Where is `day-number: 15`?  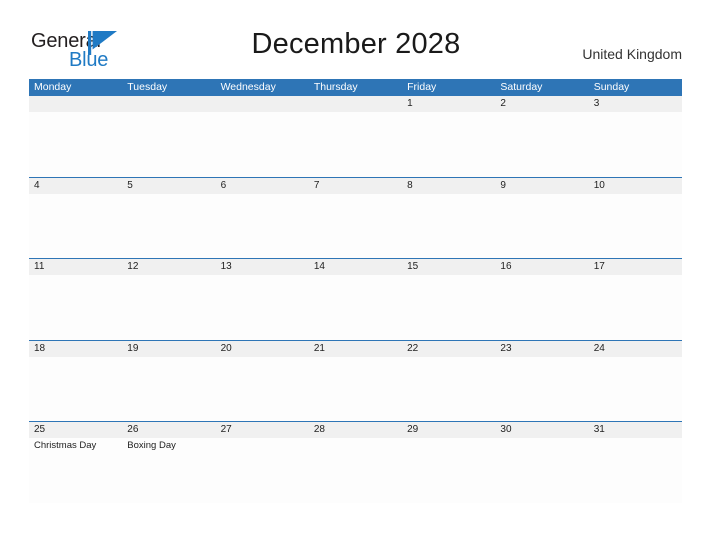 day-number: 15 is located at coordinates (448, 267).